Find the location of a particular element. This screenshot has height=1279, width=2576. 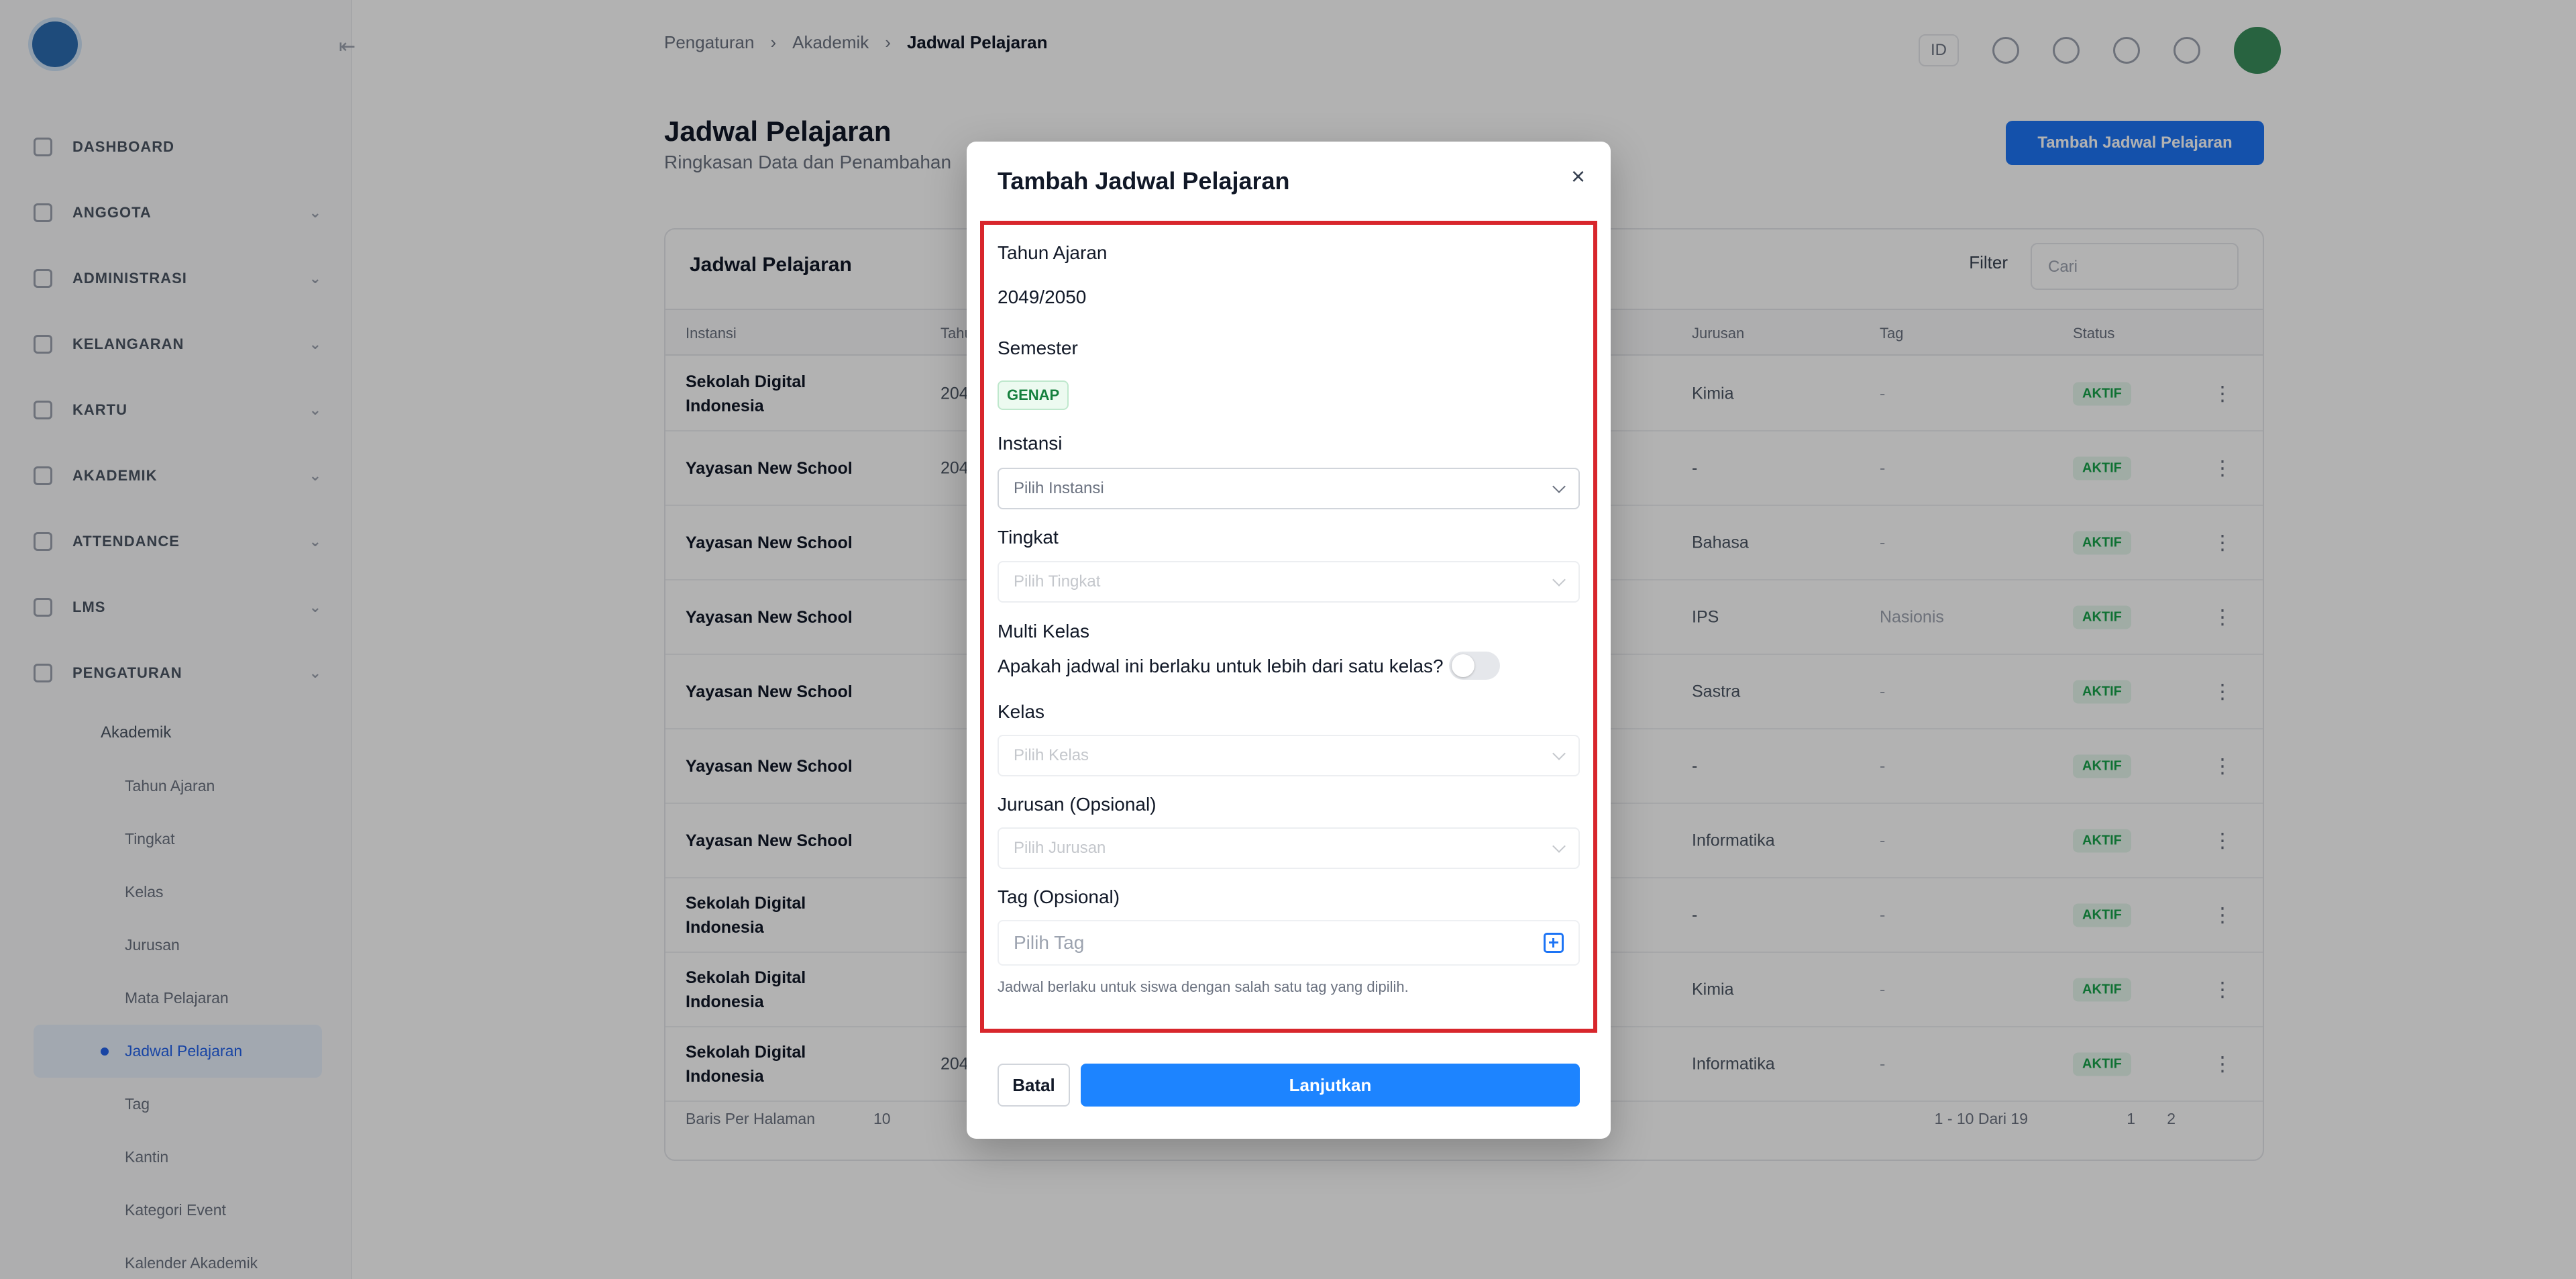

tag-input: Pilih Tag is located at coordinates (1289, 943).